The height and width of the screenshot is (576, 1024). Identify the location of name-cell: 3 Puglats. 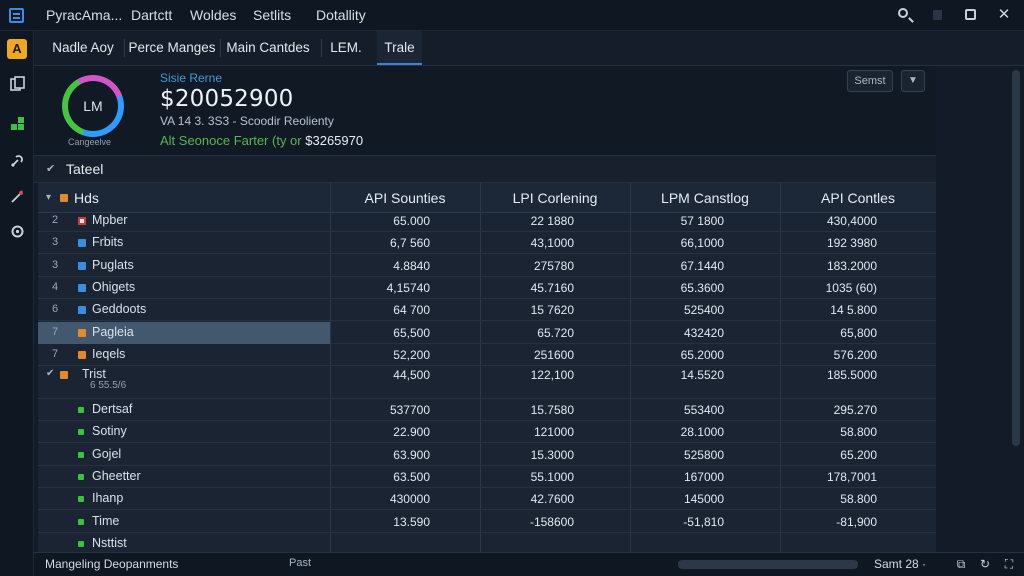
(184, 266).